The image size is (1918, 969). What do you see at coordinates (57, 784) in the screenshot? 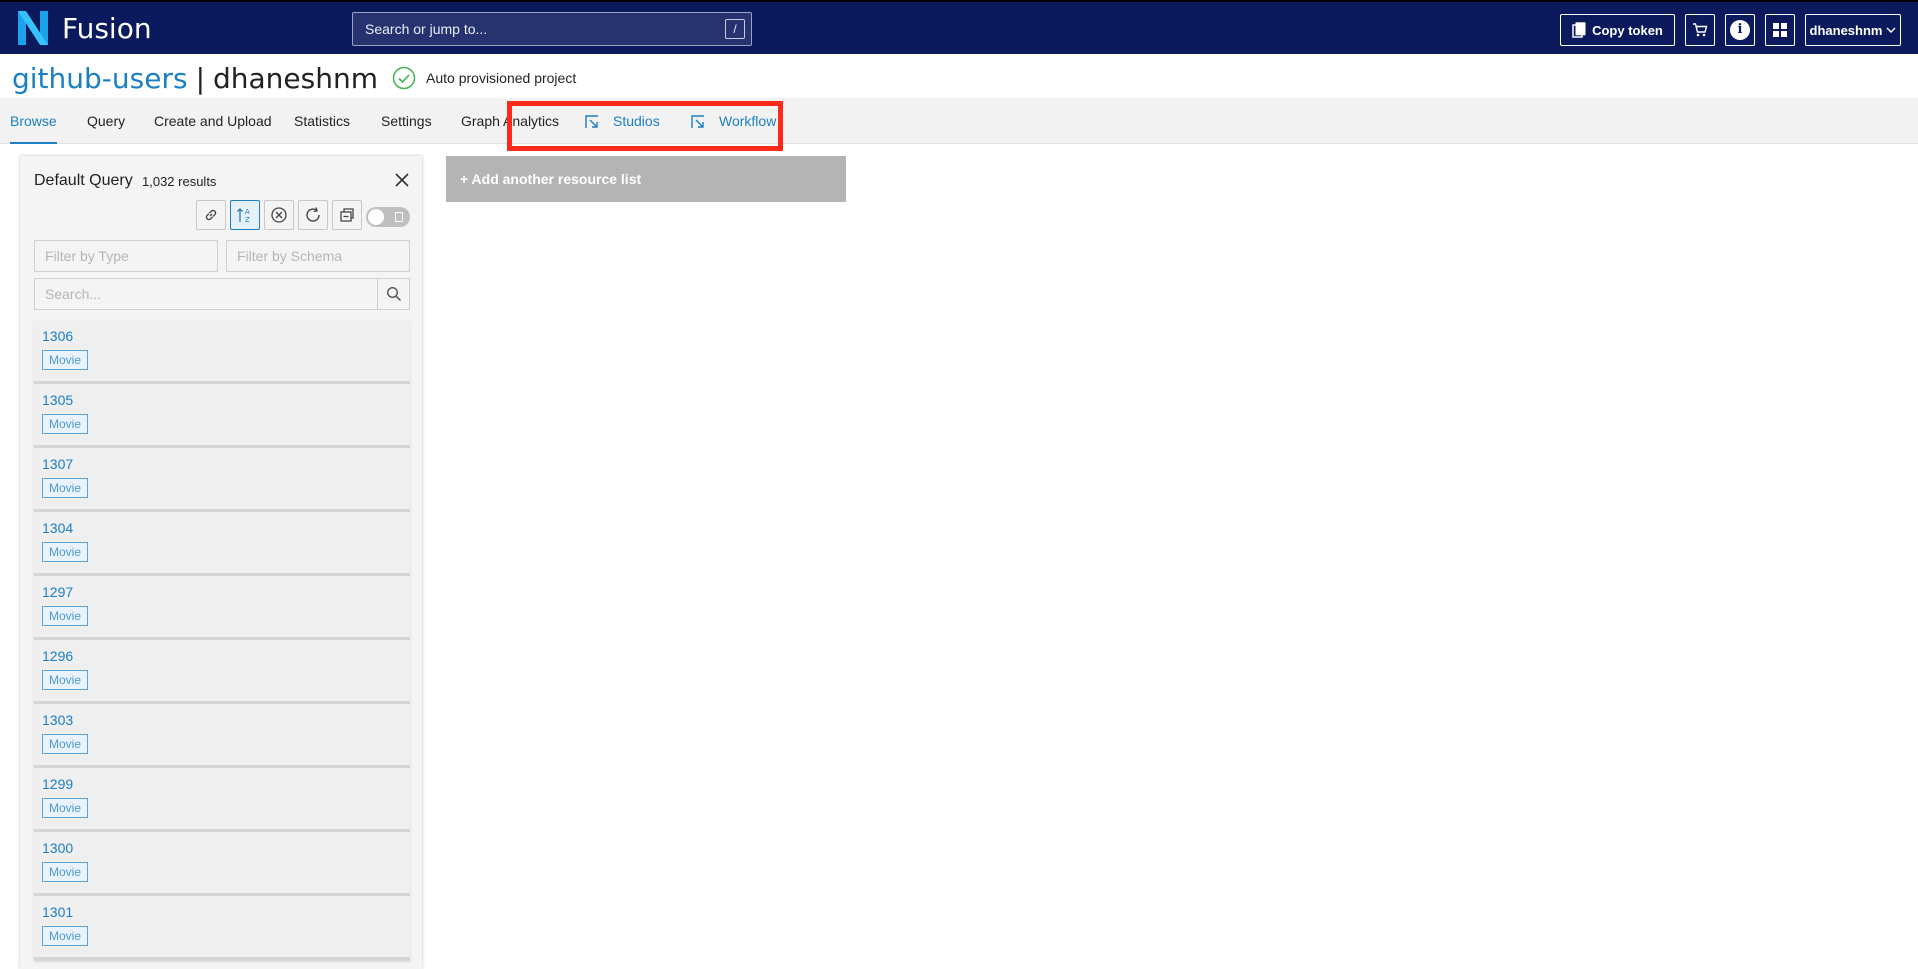
I see `resource-id: 1299` at bounding box center [57, 784].